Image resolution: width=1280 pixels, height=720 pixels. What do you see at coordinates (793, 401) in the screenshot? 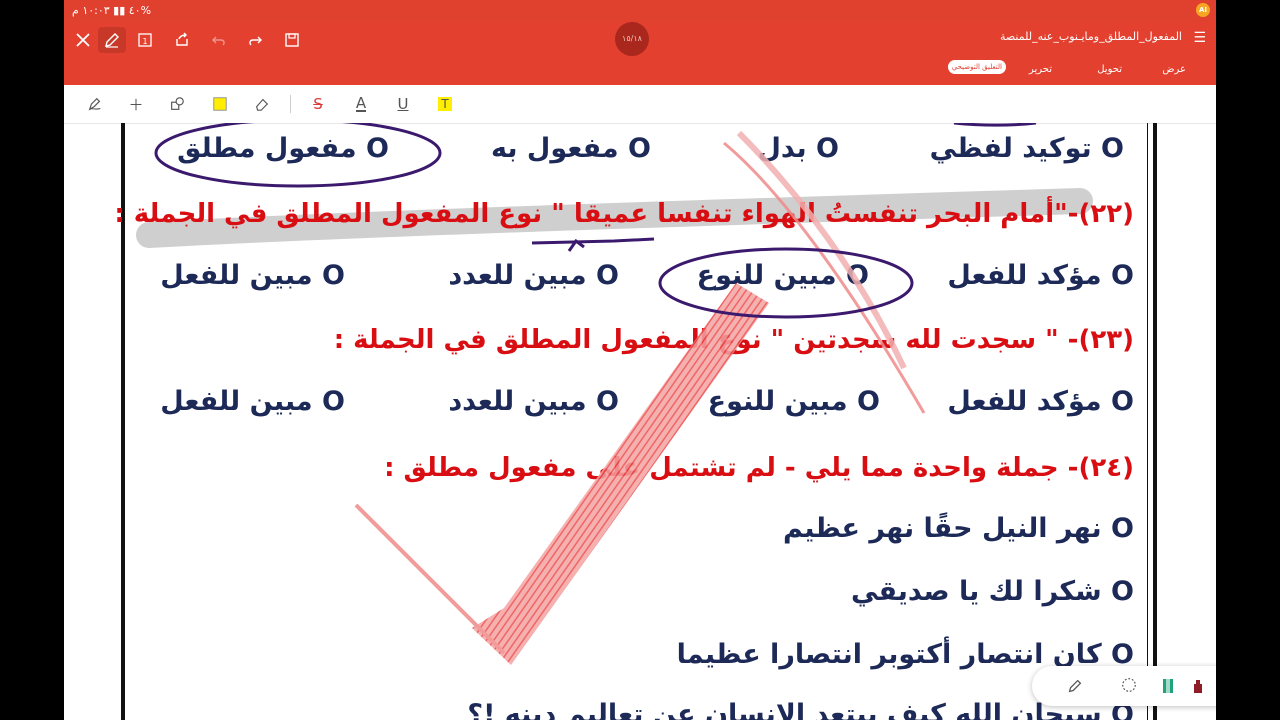
I see `option-type-2: O مبين للنوع` at bounding box center [793, 401].